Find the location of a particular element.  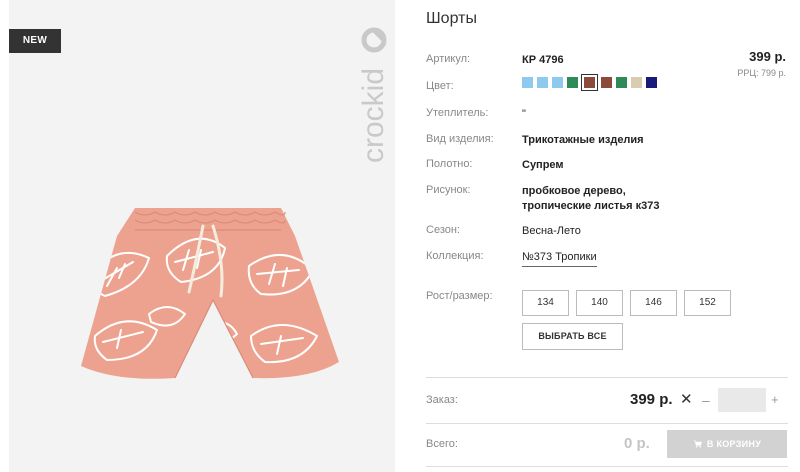

collection-link: №373 Тропики is located at coordinates (559, 259).